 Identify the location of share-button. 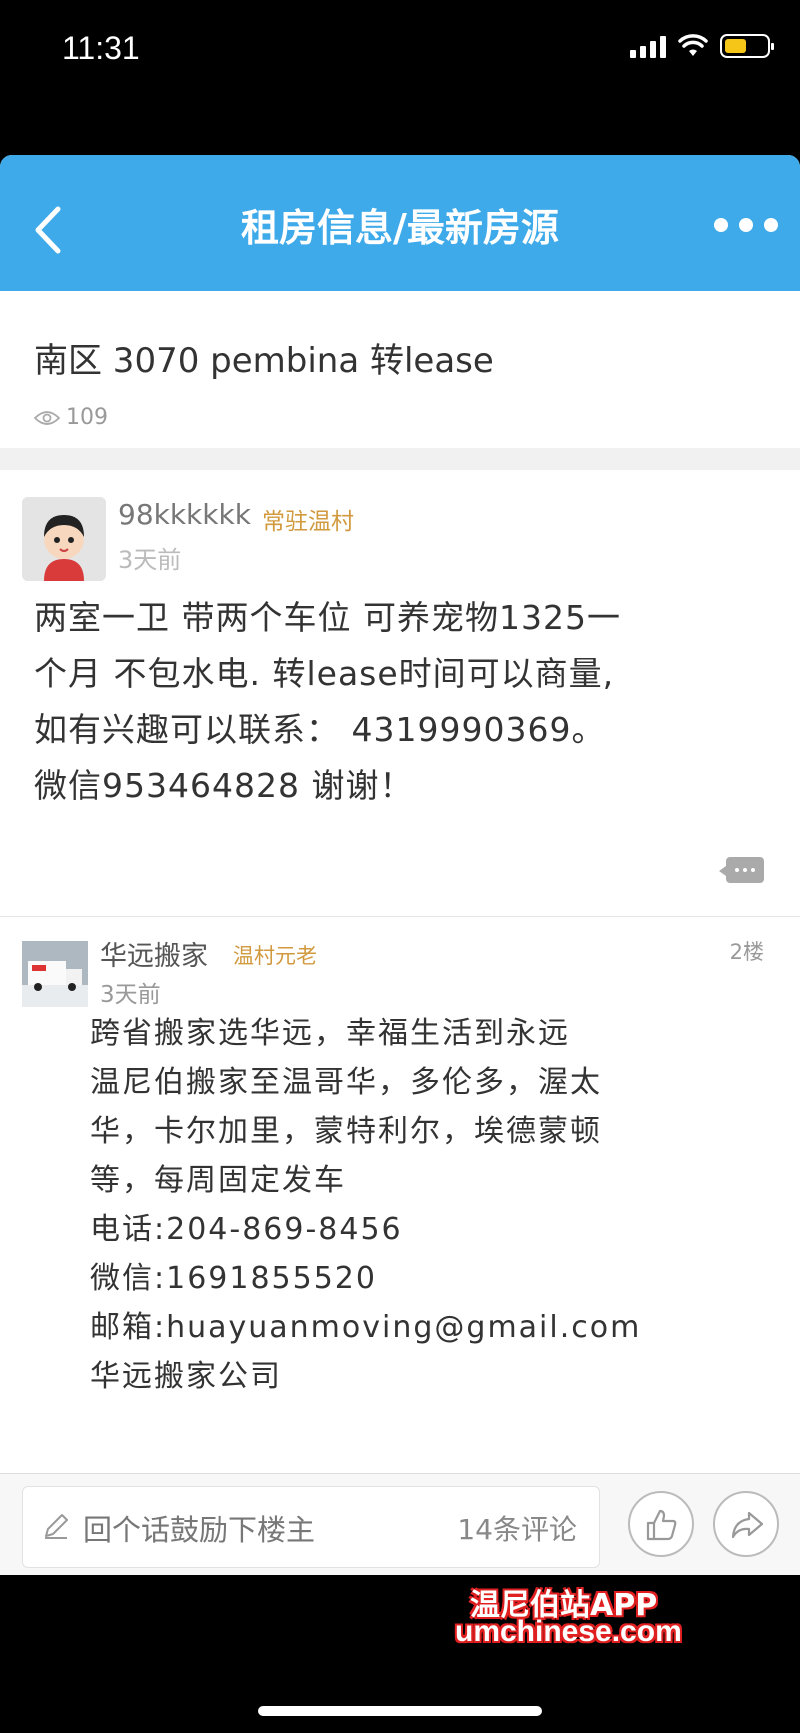
(746, 1524).